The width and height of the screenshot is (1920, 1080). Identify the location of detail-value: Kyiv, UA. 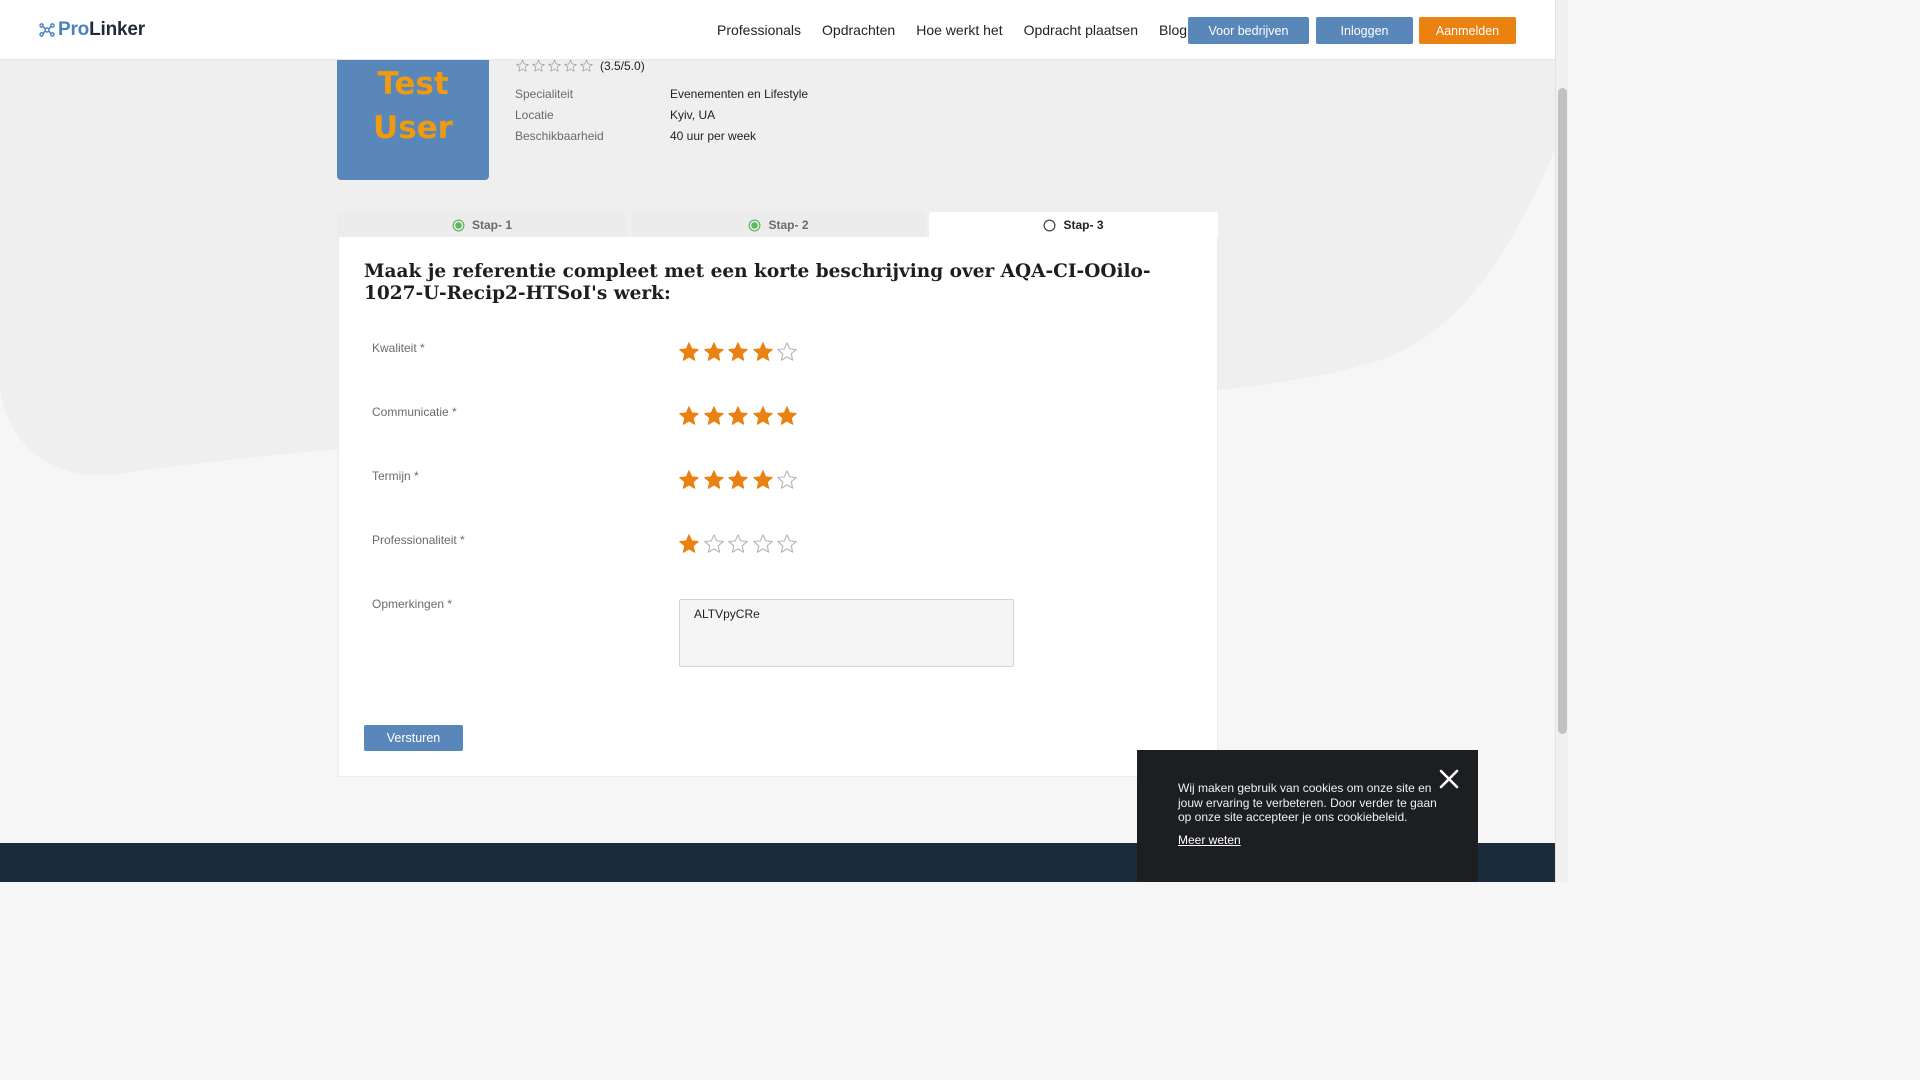
(693, 115).